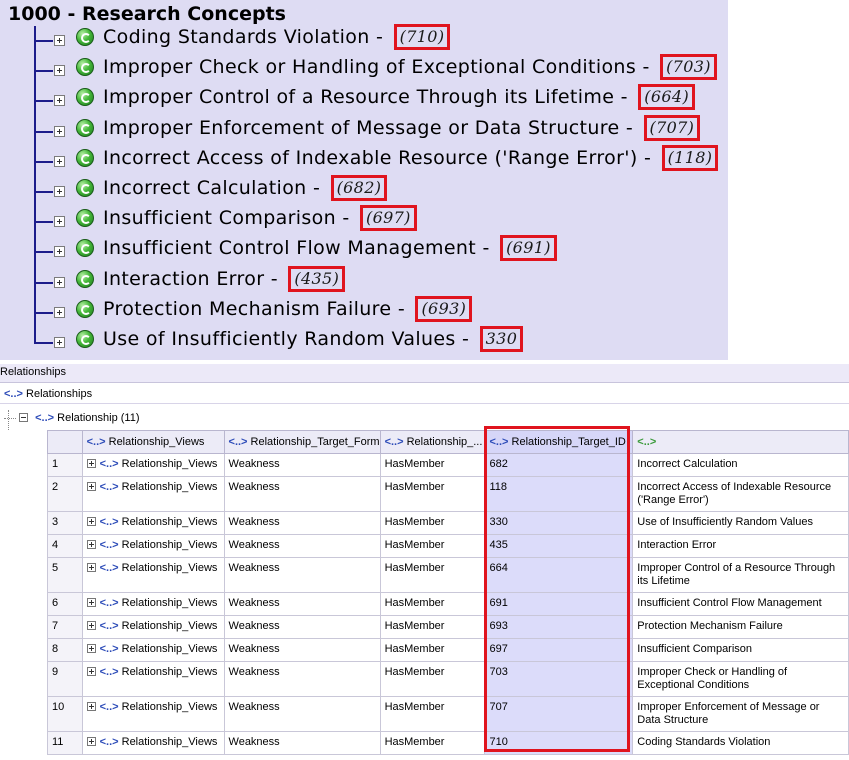 The image size is (849, 760). Describe the element at coordinates (559, 546) in the screenshot. I see `cell-target-id: 435` at that location.